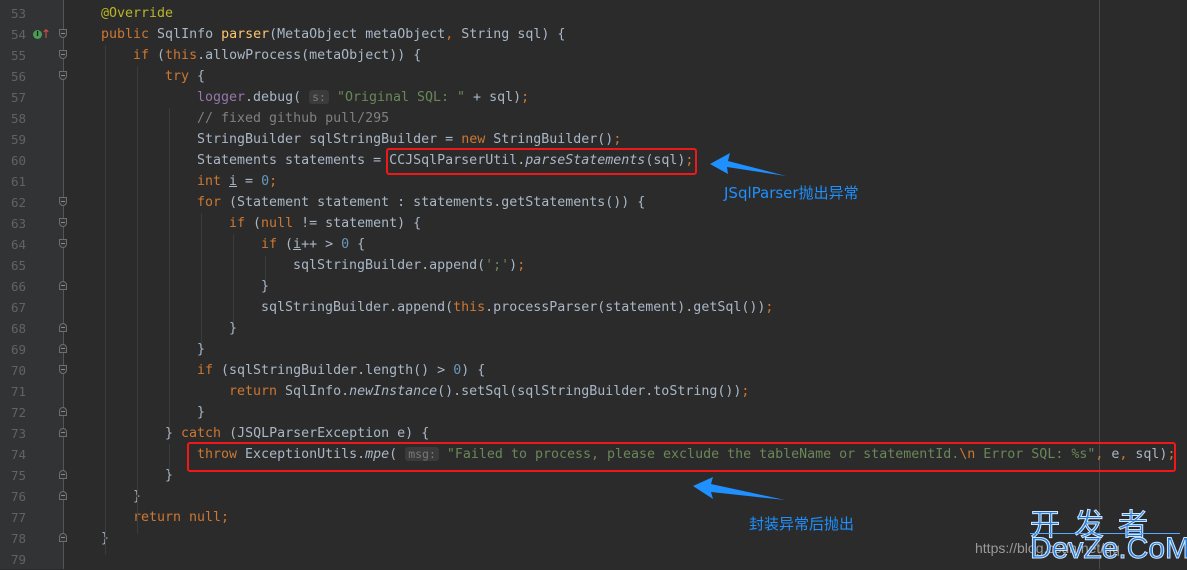  I want to click on code-line: 68}, so click(593, 328).